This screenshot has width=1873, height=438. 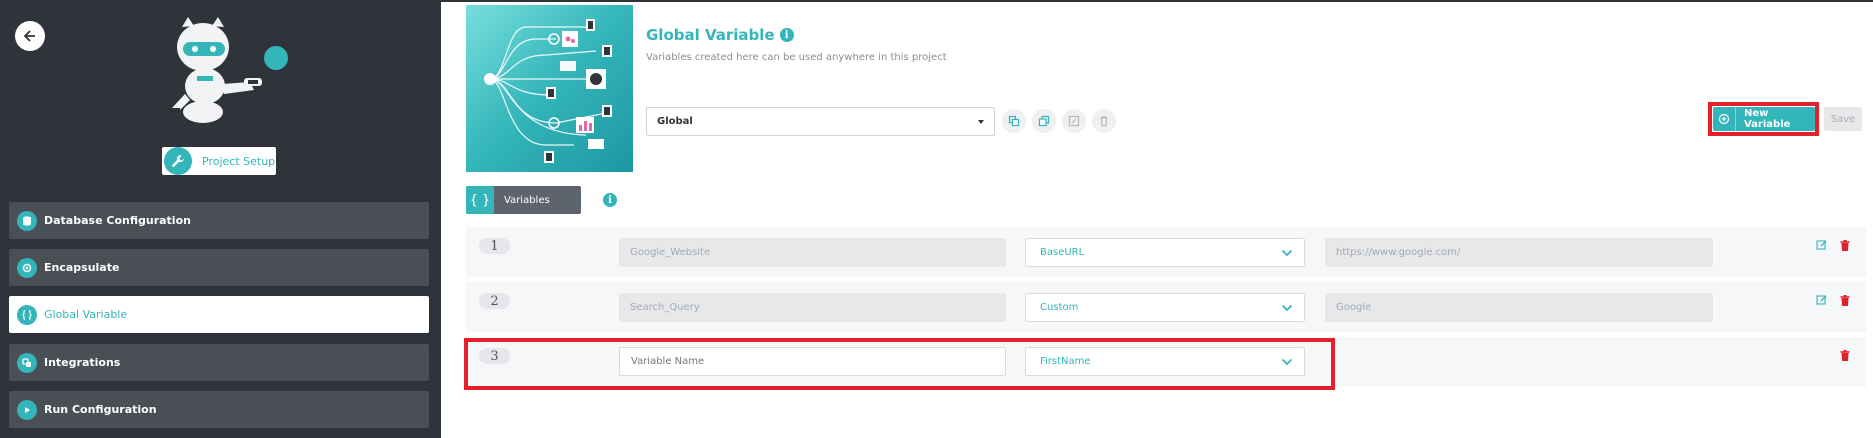 I want to click on plus-circle-icon, so click(x=1724, y=119).